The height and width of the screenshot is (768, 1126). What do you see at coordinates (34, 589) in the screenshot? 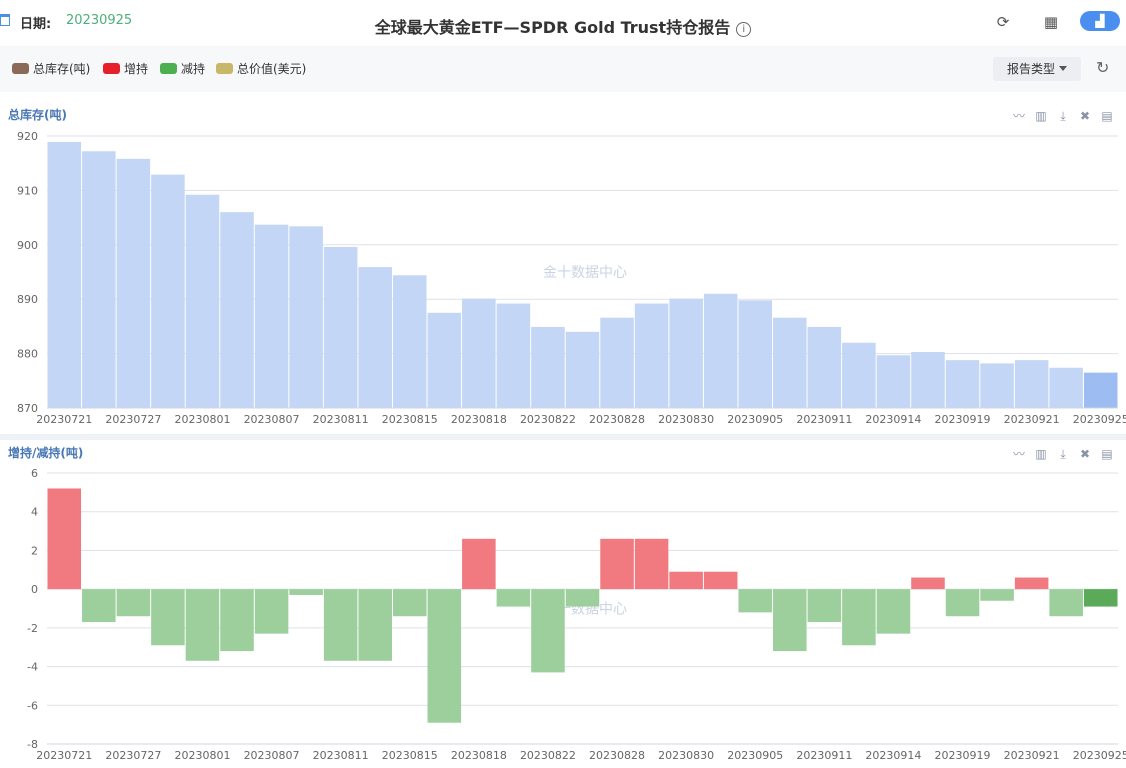
I see `y-tick-label: 0` at bounding box center [34, 589].